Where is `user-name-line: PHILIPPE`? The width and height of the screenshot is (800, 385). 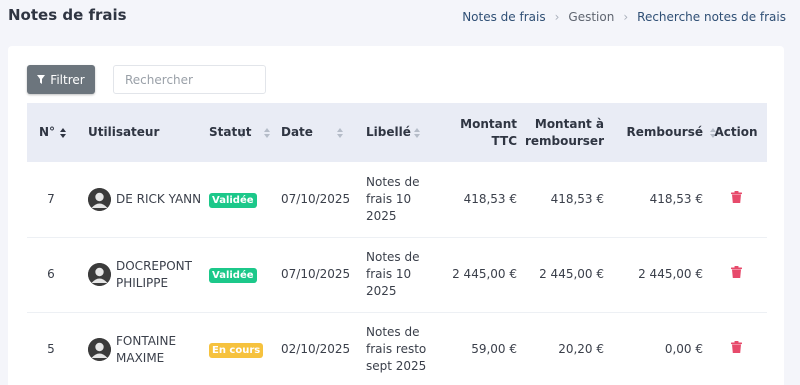
user-name-line: PHILIPPE is located at coordinates (142, 282).